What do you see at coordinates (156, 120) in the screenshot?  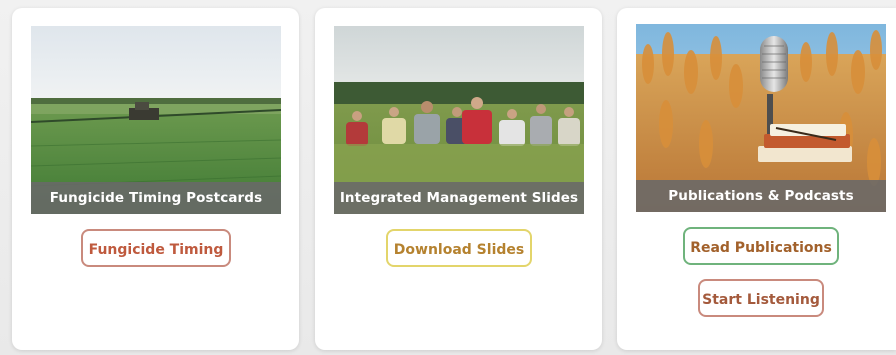 I see `fungicide-image: Fungicide Timing Postcards` at bounding box center [156, 120].